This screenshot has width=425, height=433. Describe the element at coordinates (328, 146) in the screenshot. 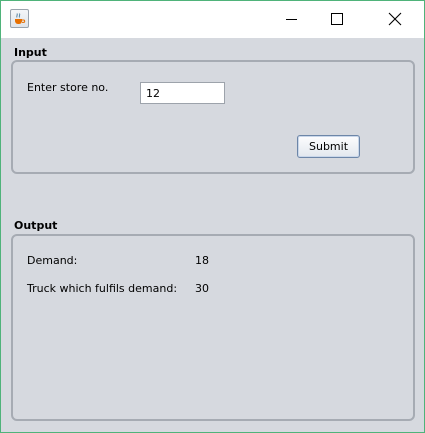

I see `submit-button: Submit` at that location.